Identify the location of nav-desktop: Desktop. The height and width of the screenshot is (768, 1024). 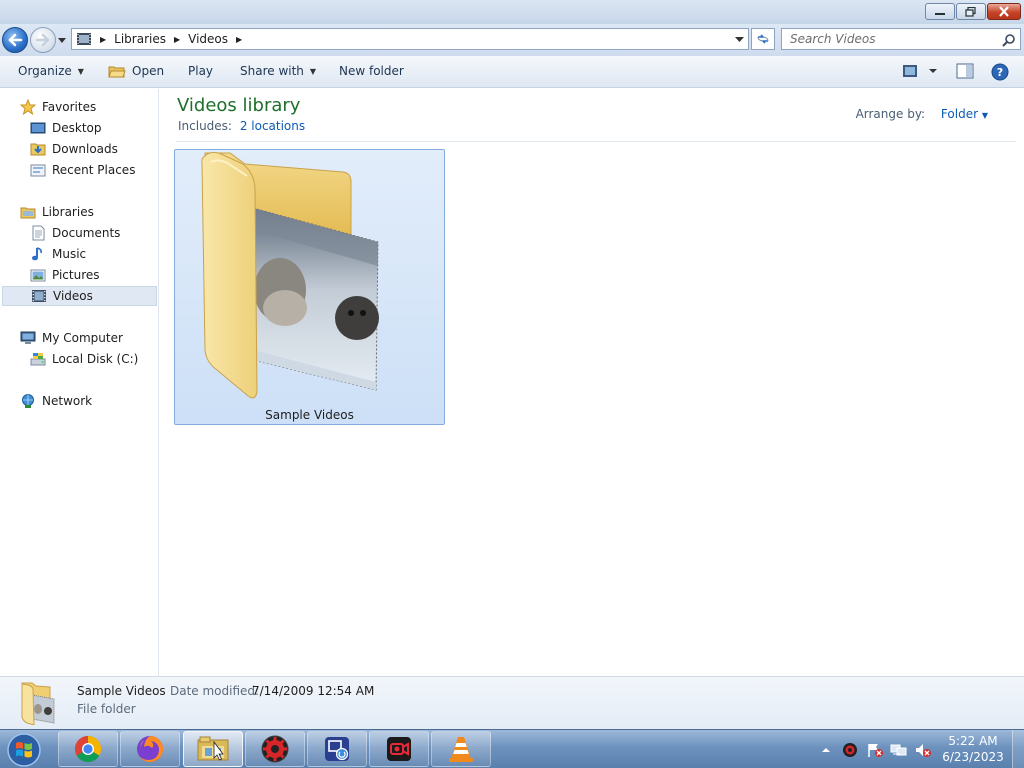
(66, 128).